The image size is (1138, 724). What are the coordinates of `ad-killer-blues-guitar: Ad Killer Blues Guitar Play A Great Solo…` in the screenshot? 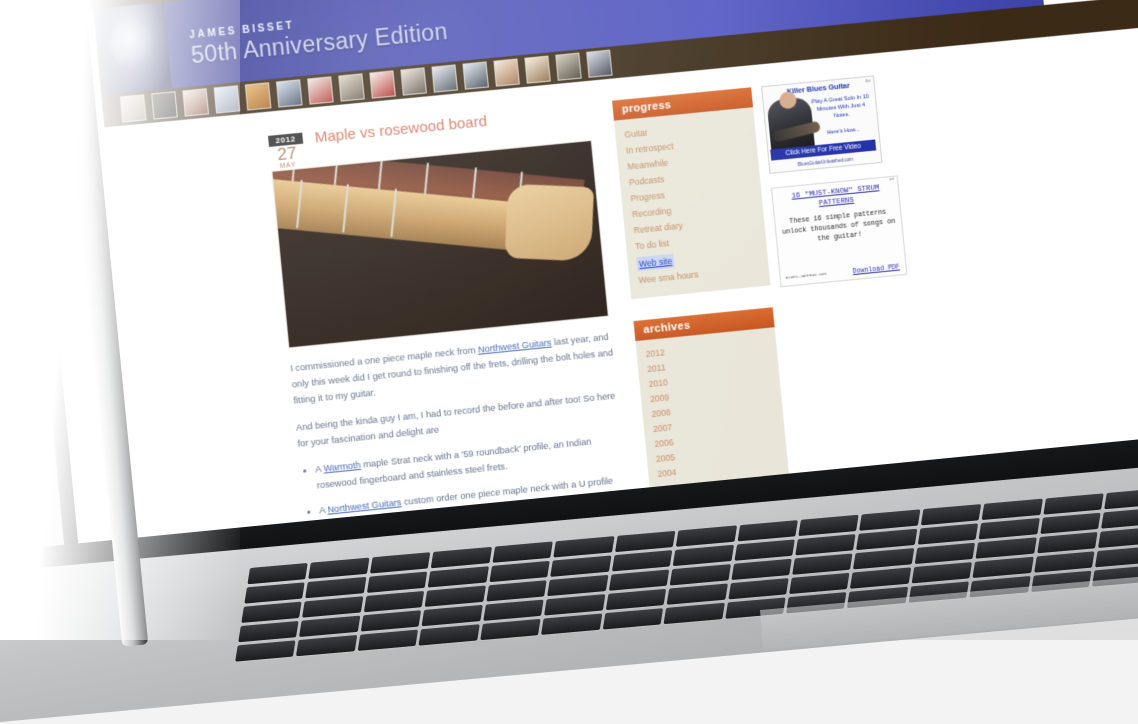 It's located at (822, 124).